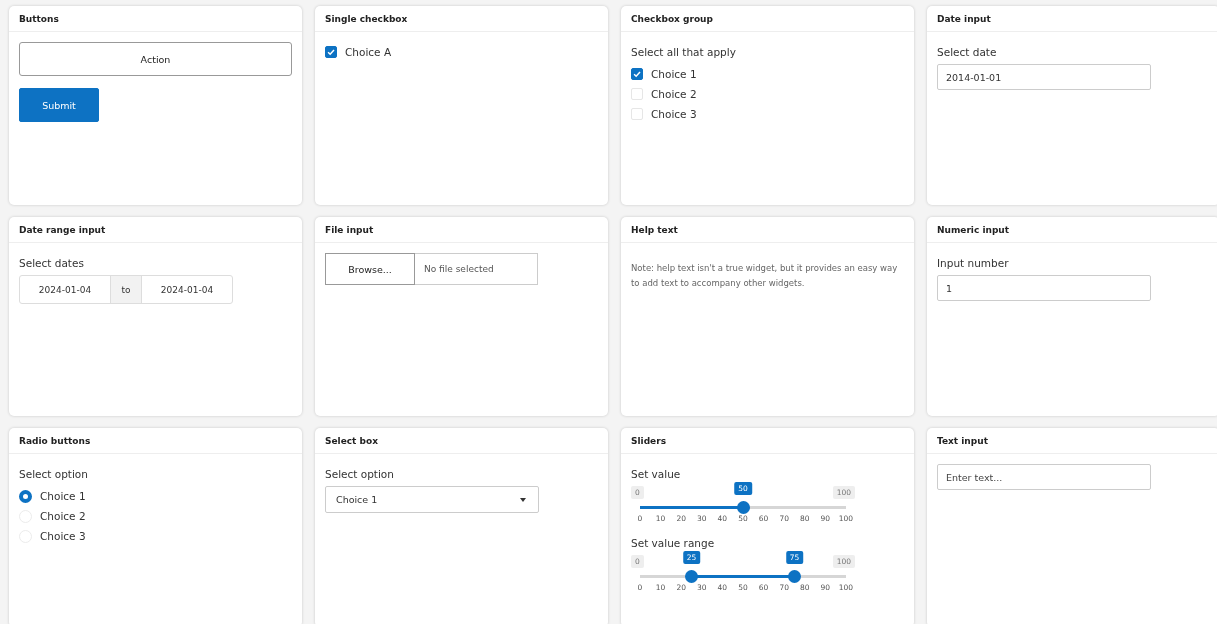 The image size is (1217, 624). What do you see at coordinates (973, 263) in the screenshot?
I see `field-label: Input number` at bounding box center [973, 263].